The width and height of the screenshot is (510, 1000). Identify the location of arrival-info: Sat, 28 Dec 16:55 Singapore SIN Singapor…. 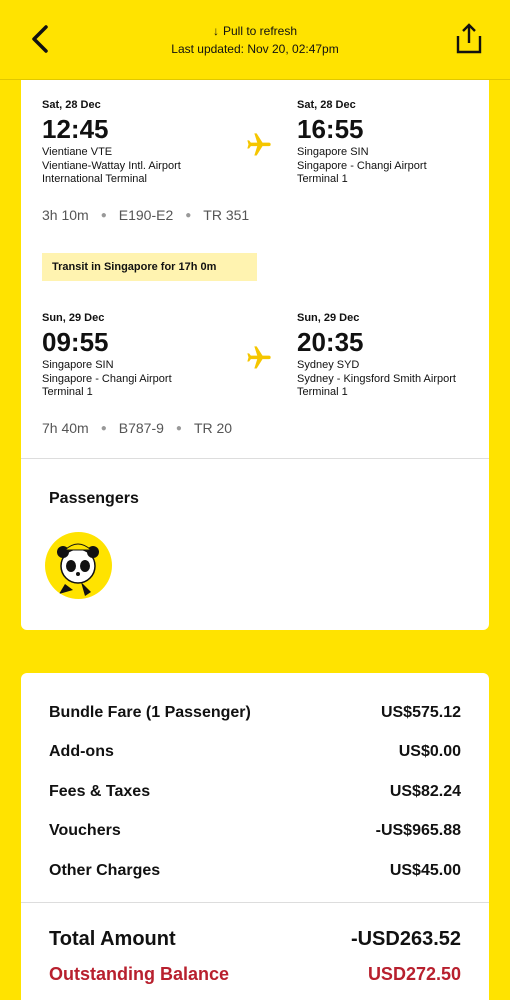
(397, 142).